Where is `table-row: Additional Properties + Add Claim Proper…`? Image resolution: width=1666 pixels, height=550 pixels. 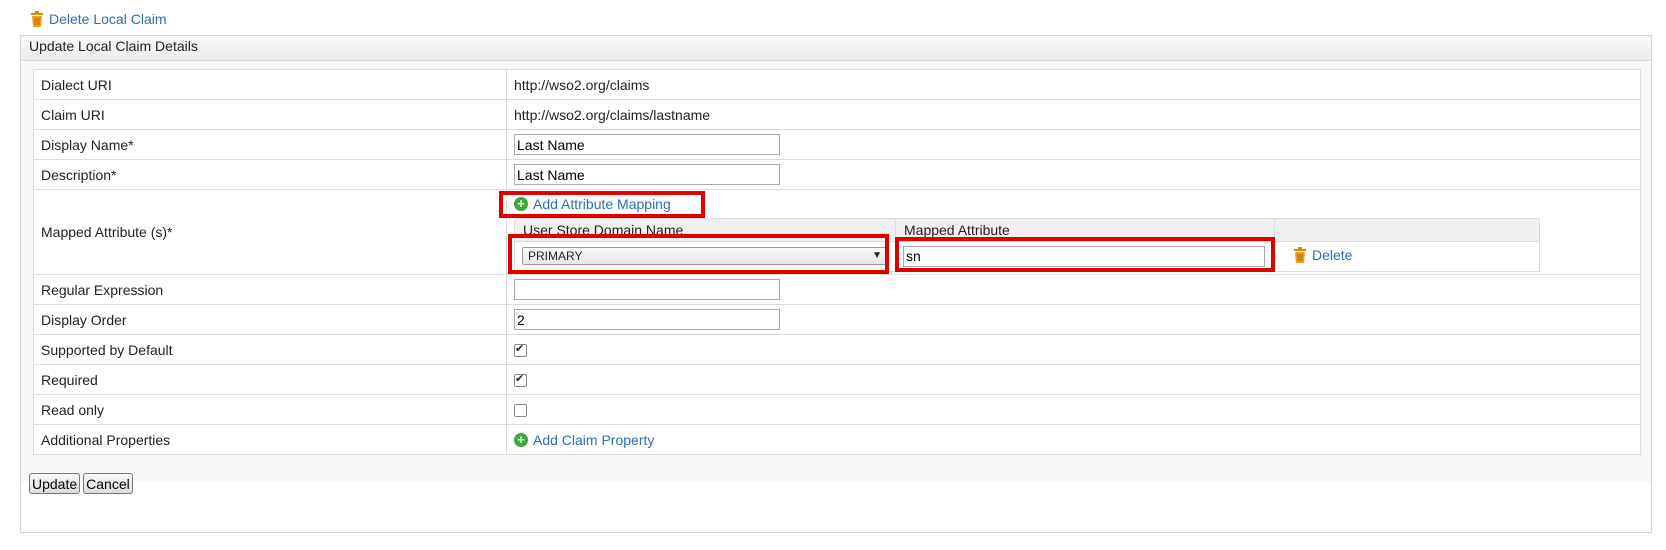 table-row: Additional Properties + Add Claim Proper… is located at coordinates (837, 439).